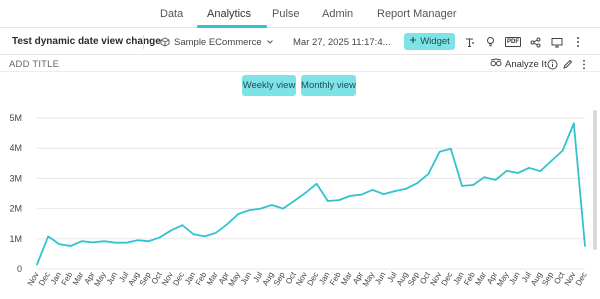 The width and height of the screenshot is (600, 299). Describe the element at coordinates (143, 42) in the screenshot. I see `toolbar-divider` at that location.